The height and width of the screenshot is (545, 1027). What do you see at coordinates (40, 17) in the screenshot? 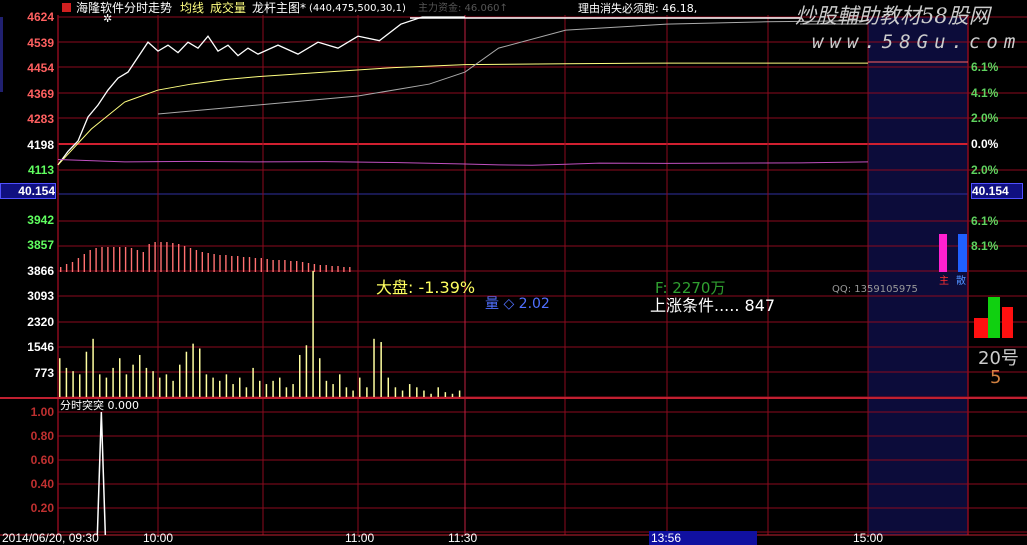
I see `axis-label: 4624` at bounding box center [40, 17].